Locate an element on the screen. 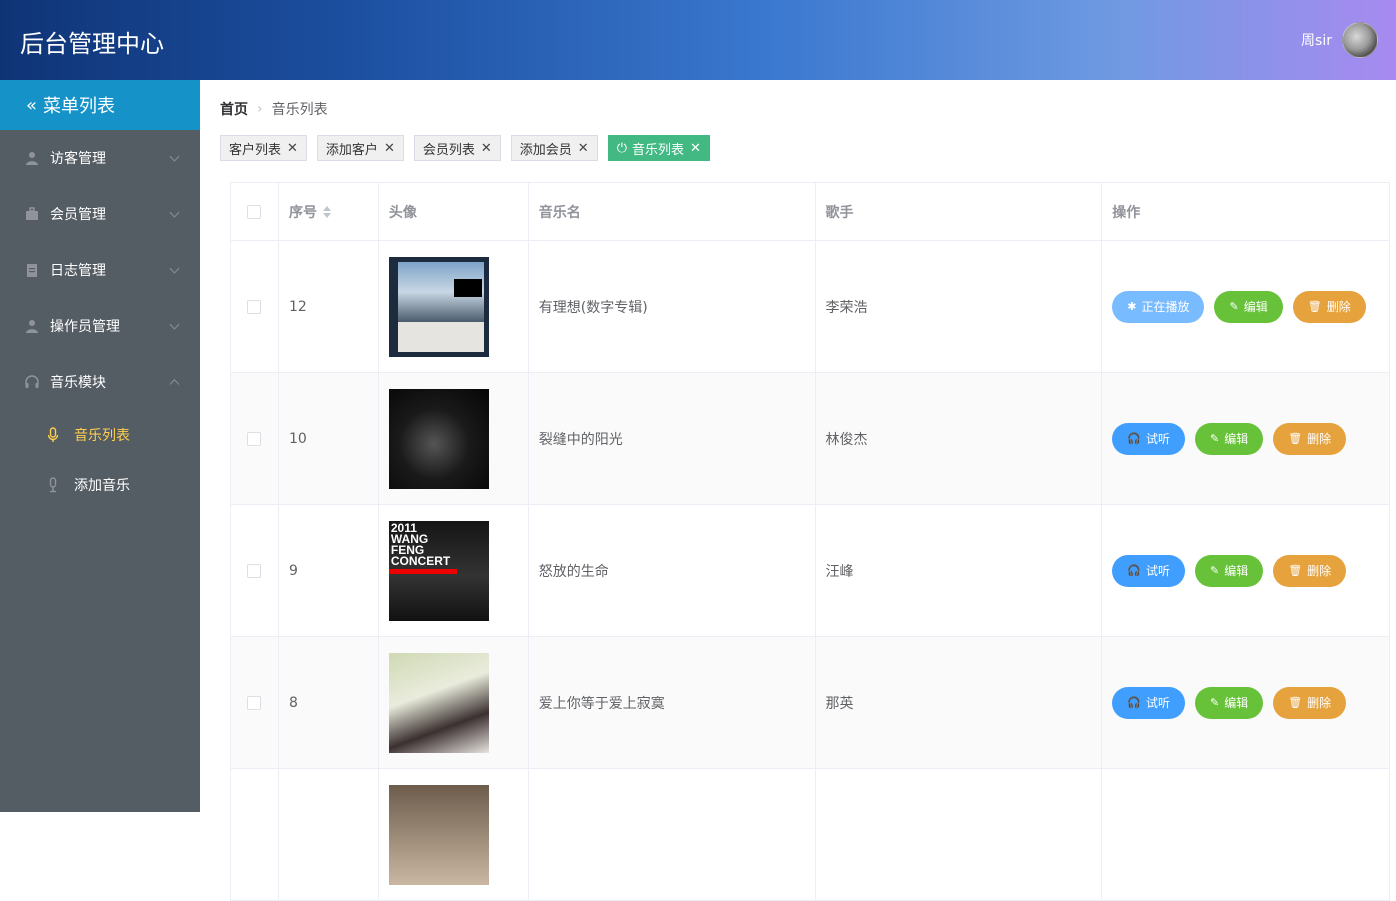  tag-music-list: ⏻ 音乐列表 ✕ is located at coordinates (658, 148).